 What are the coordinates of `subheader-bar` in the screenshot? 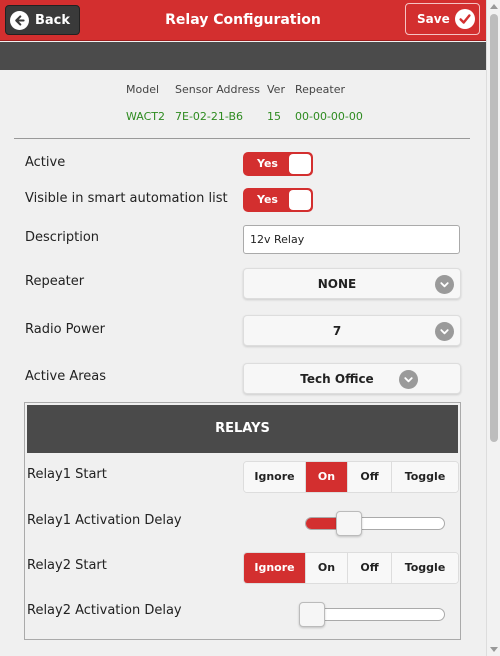 It's located at (243, 56).